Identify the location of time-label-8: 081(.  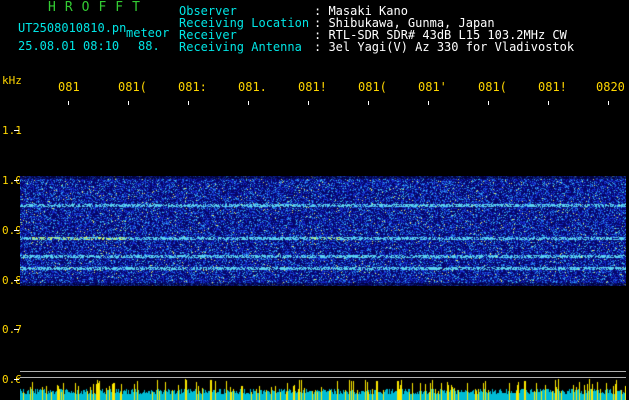
(492, 87).